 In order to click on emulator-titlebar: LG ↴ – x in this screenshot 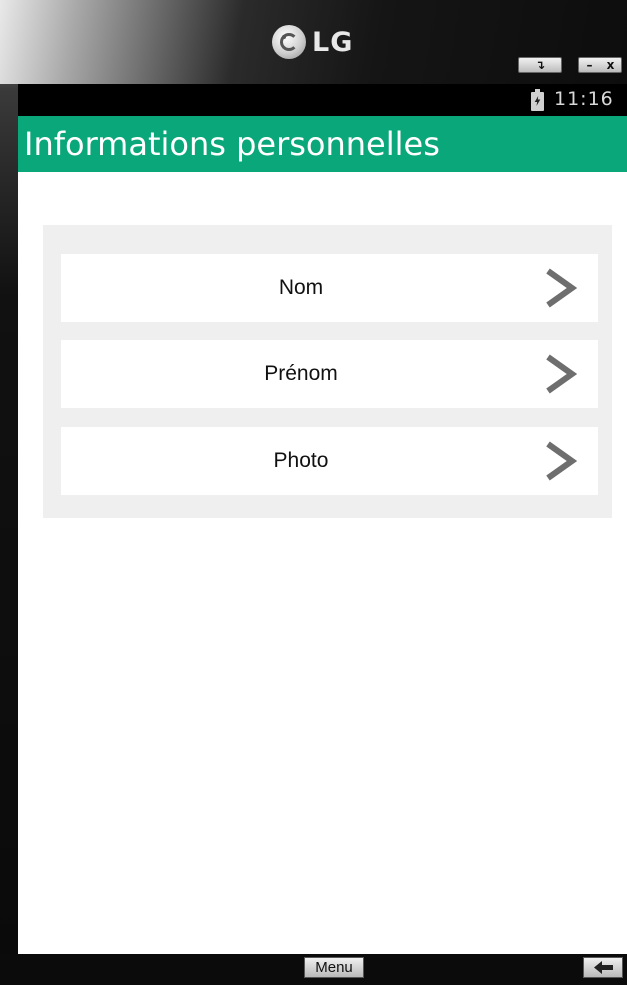, I will do `click(313, 42)`.